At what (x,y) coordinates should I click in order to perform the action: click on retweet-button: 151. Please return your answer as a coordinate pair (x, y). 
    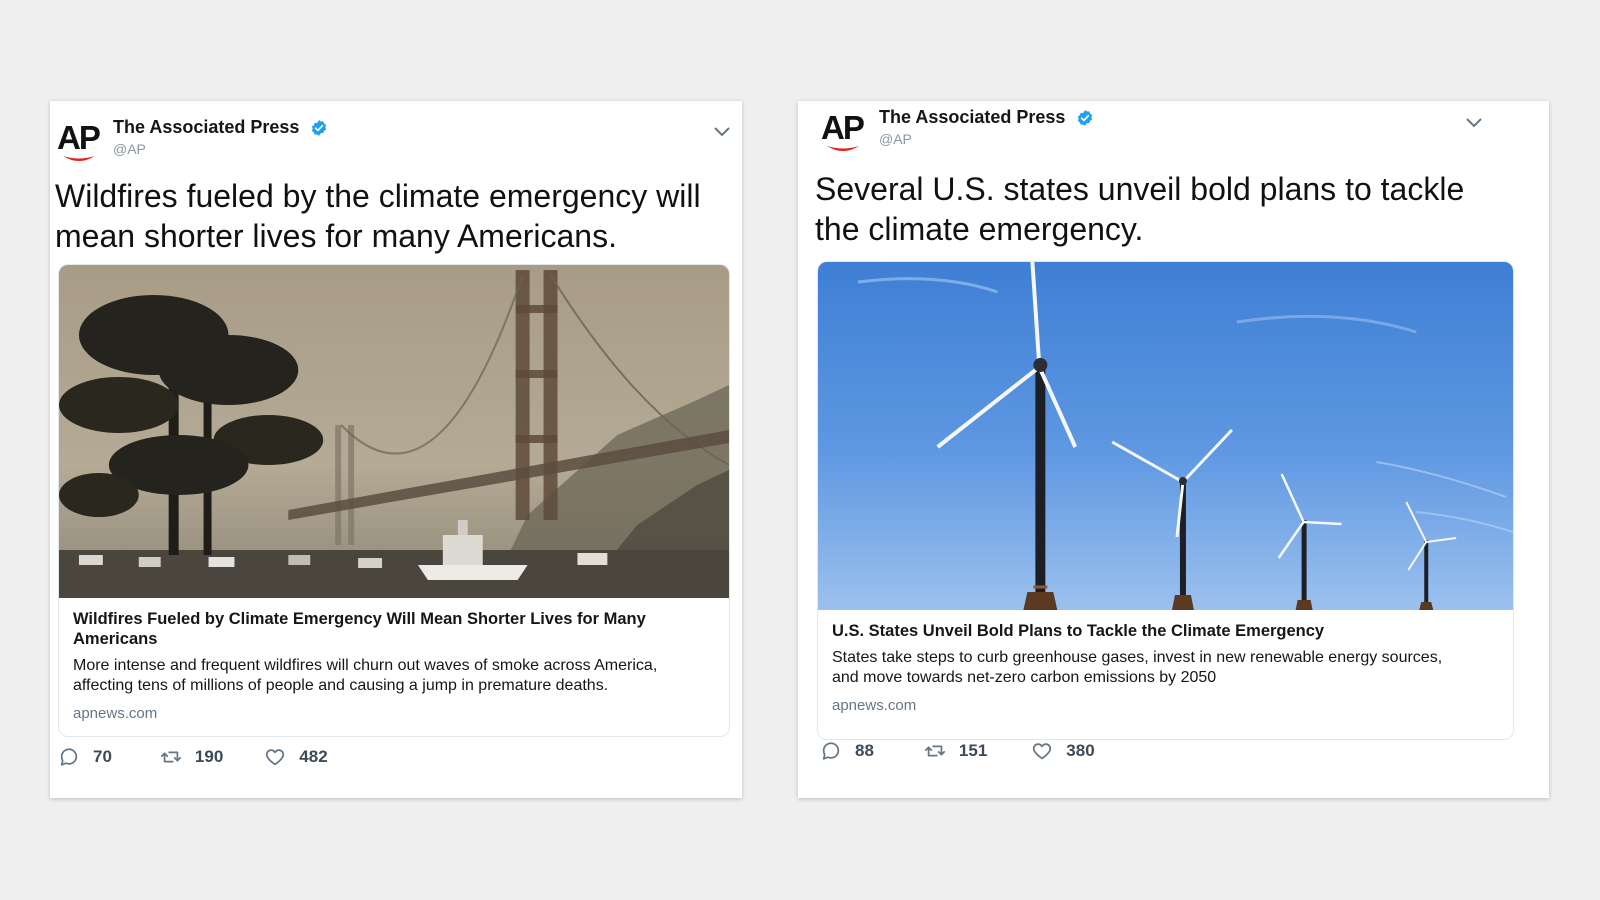
    Looking at the image, I should click on (955, 751).